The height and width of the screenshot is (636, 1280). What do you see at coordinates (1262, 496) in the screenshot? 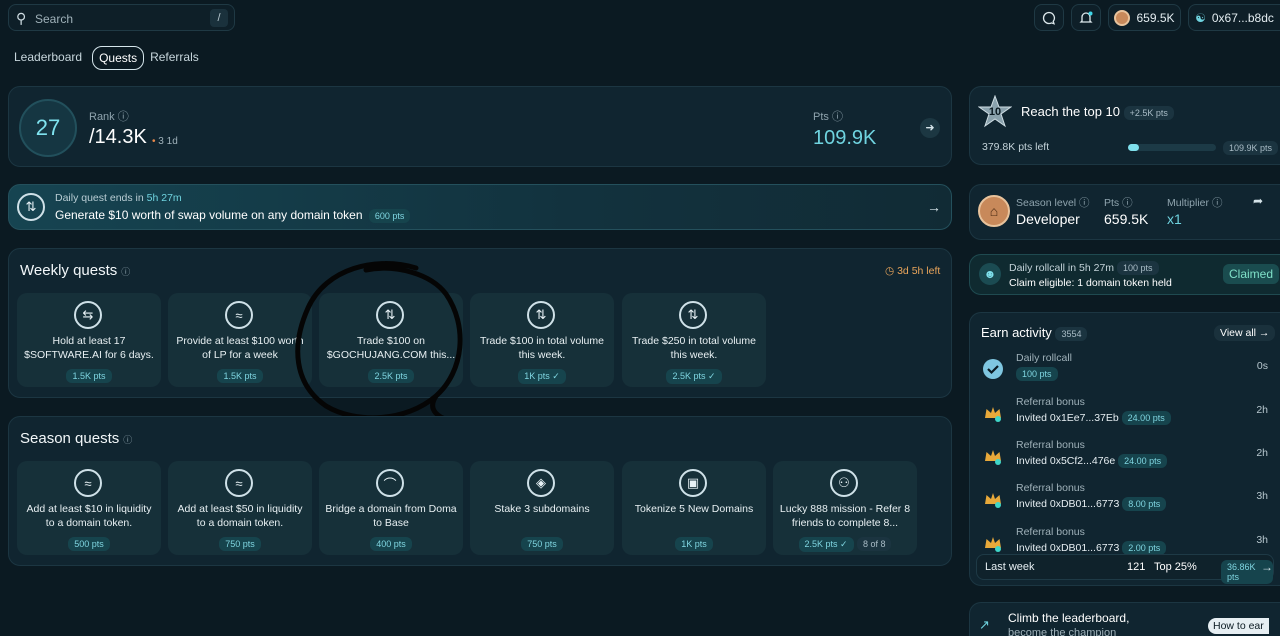
I see `activity-time: 3h` at bounding box center [1262, 496].